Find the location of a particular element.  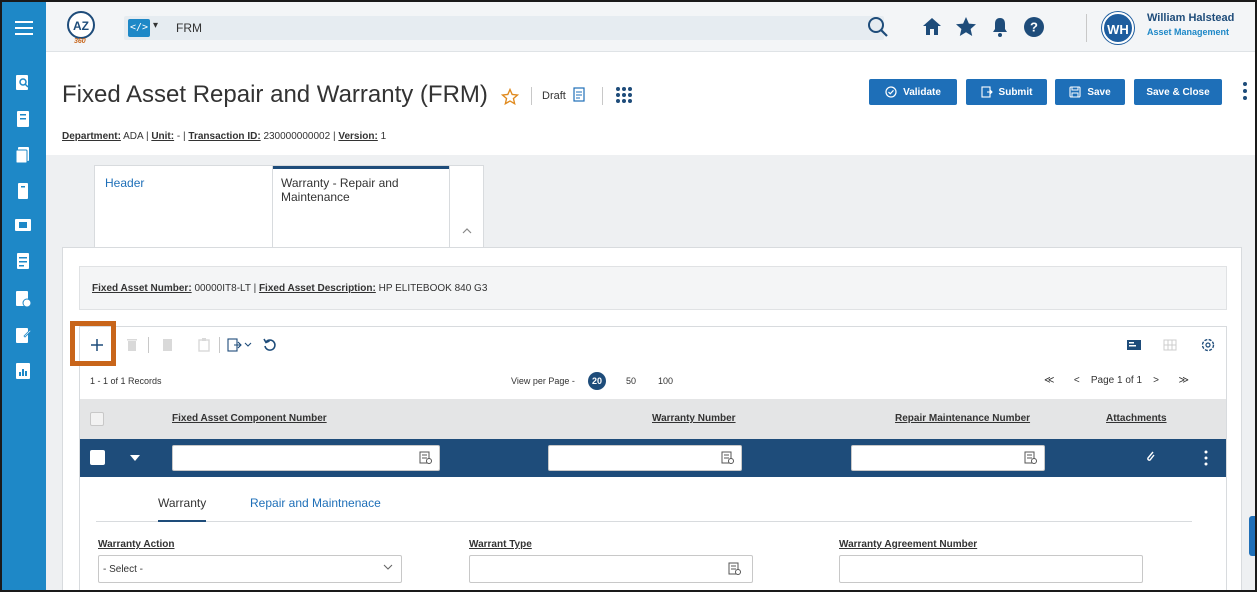

az360-logo: AZ 360 is located at coordinates (81, 27).